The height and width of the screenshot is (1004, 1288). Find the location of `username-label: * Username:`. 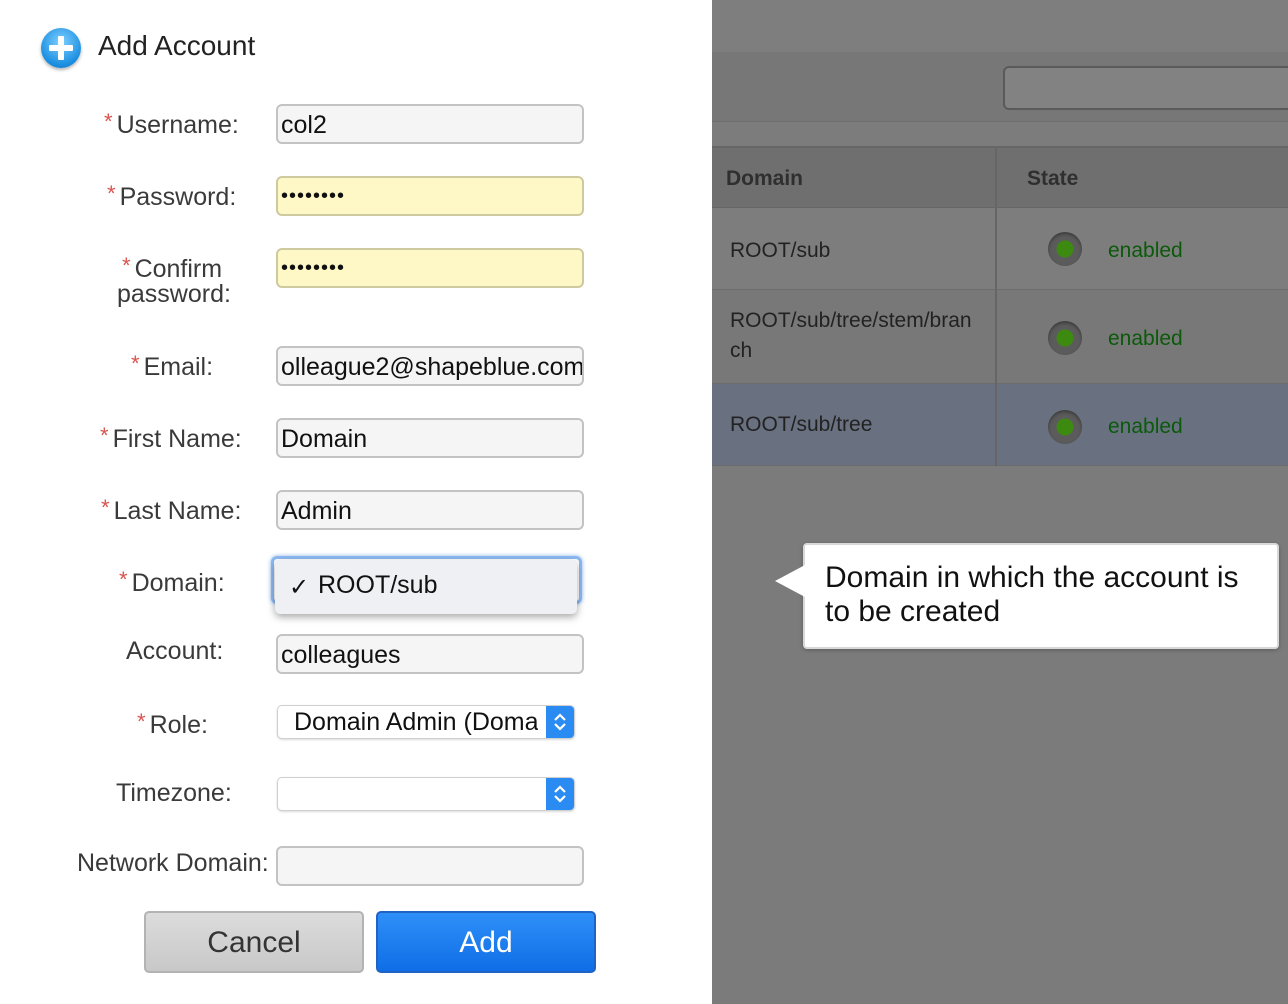

username-label: * Username: is located at coordinates (171, 124).